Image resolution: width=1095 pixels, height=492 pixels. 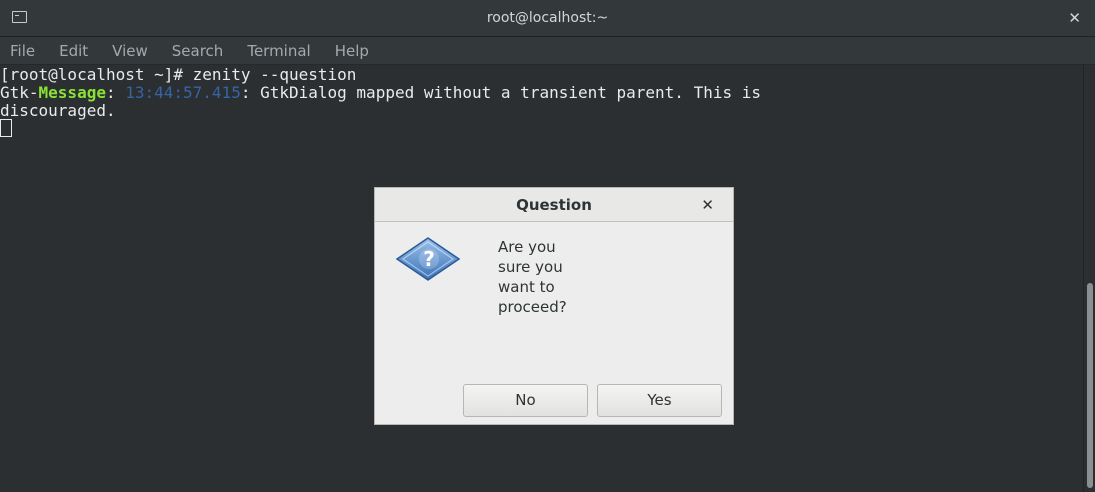 What do you see at coordinates (58, 110) in the screenshot?
I see `terminal-line-wrap: discouraged.` at bounding box center [58, 110].